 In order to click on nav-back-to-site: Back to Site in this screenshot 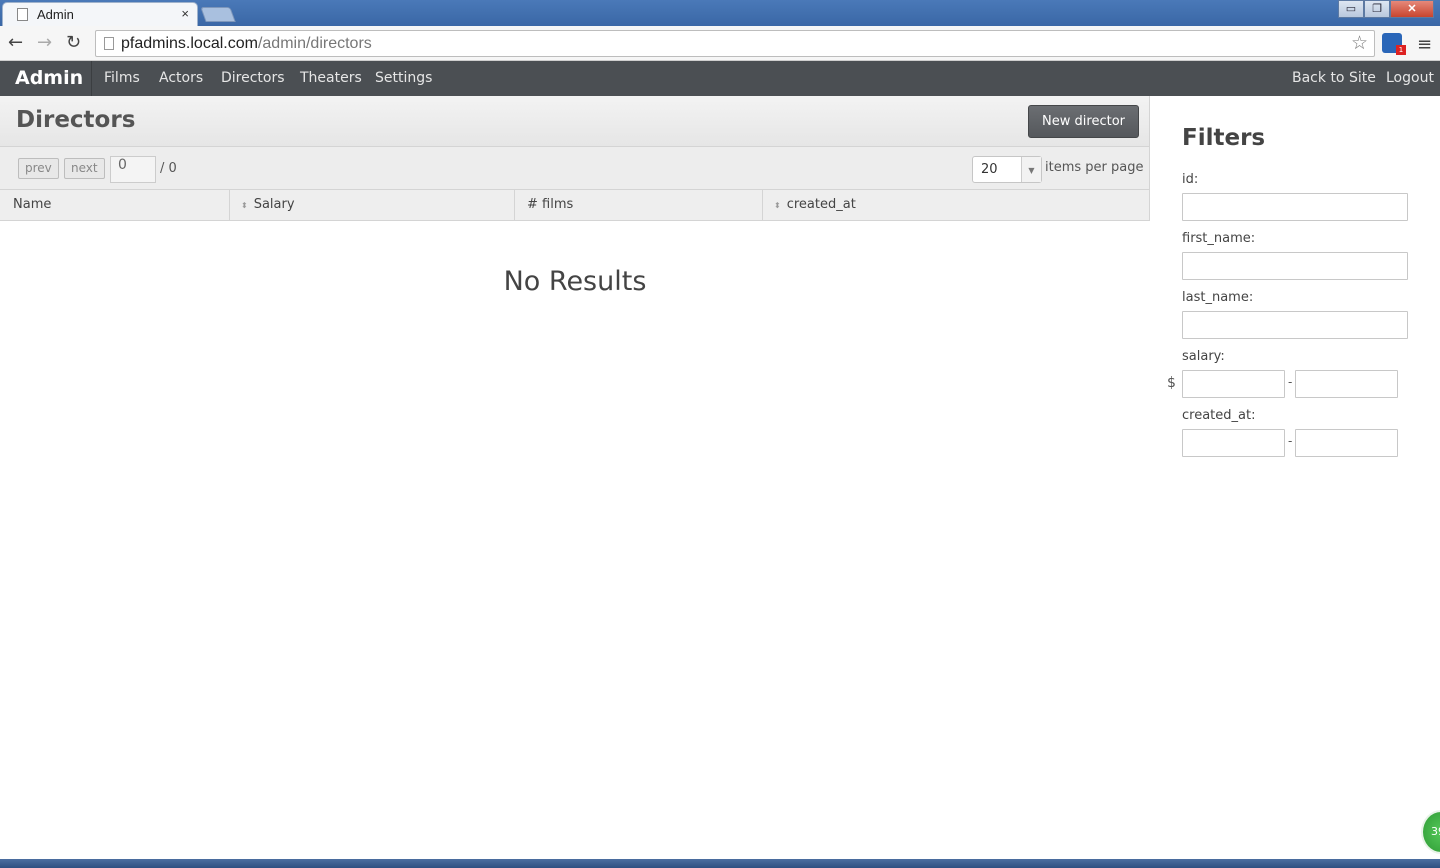, I will do `click(1334, 78)`.